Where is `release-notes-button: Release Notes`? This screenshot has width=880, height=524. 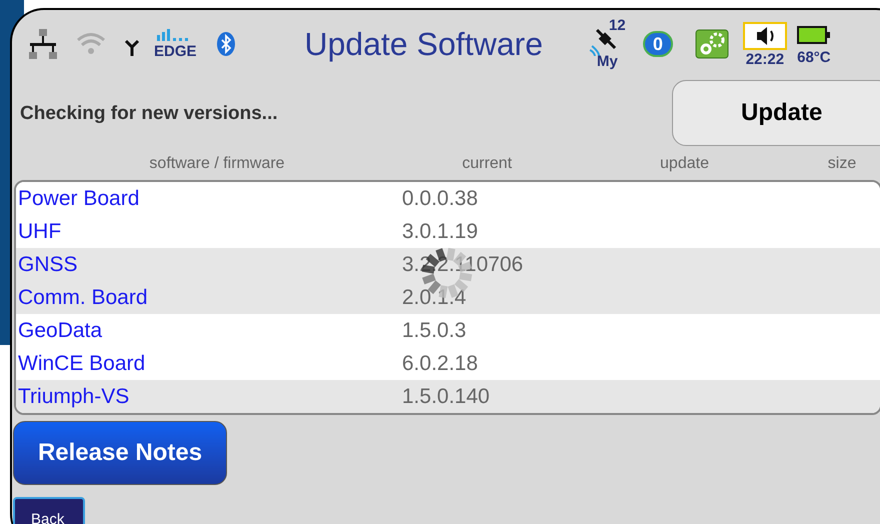 release-notes-button: Release Notes is located at coordinates (120, 453).